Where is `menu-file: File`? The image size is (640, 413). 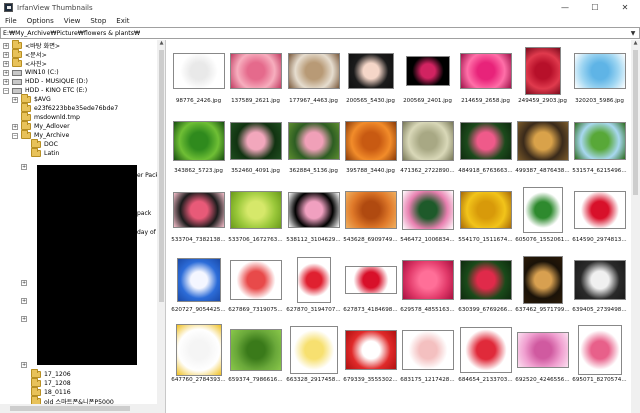
menu-file: File is located at coordinates (11, 21).